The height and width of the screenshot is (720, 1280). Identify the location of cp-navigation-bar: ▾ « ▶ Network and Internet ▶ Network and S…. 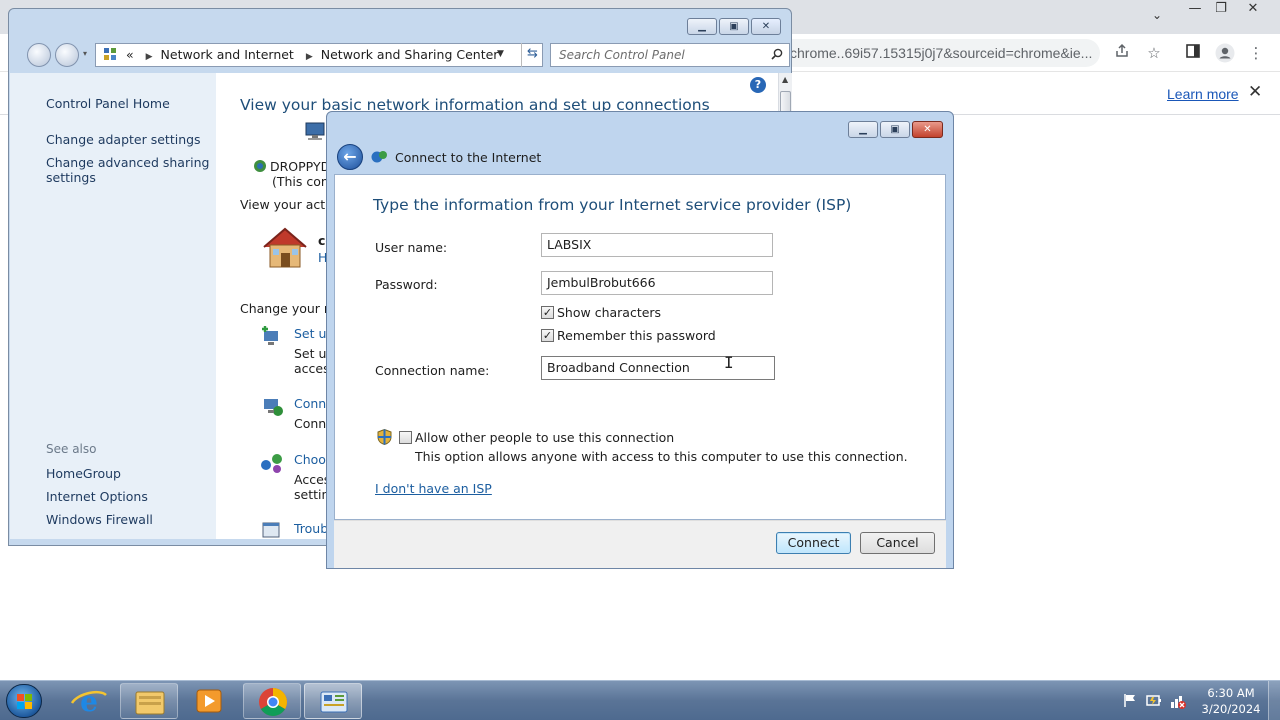
(403, 55).